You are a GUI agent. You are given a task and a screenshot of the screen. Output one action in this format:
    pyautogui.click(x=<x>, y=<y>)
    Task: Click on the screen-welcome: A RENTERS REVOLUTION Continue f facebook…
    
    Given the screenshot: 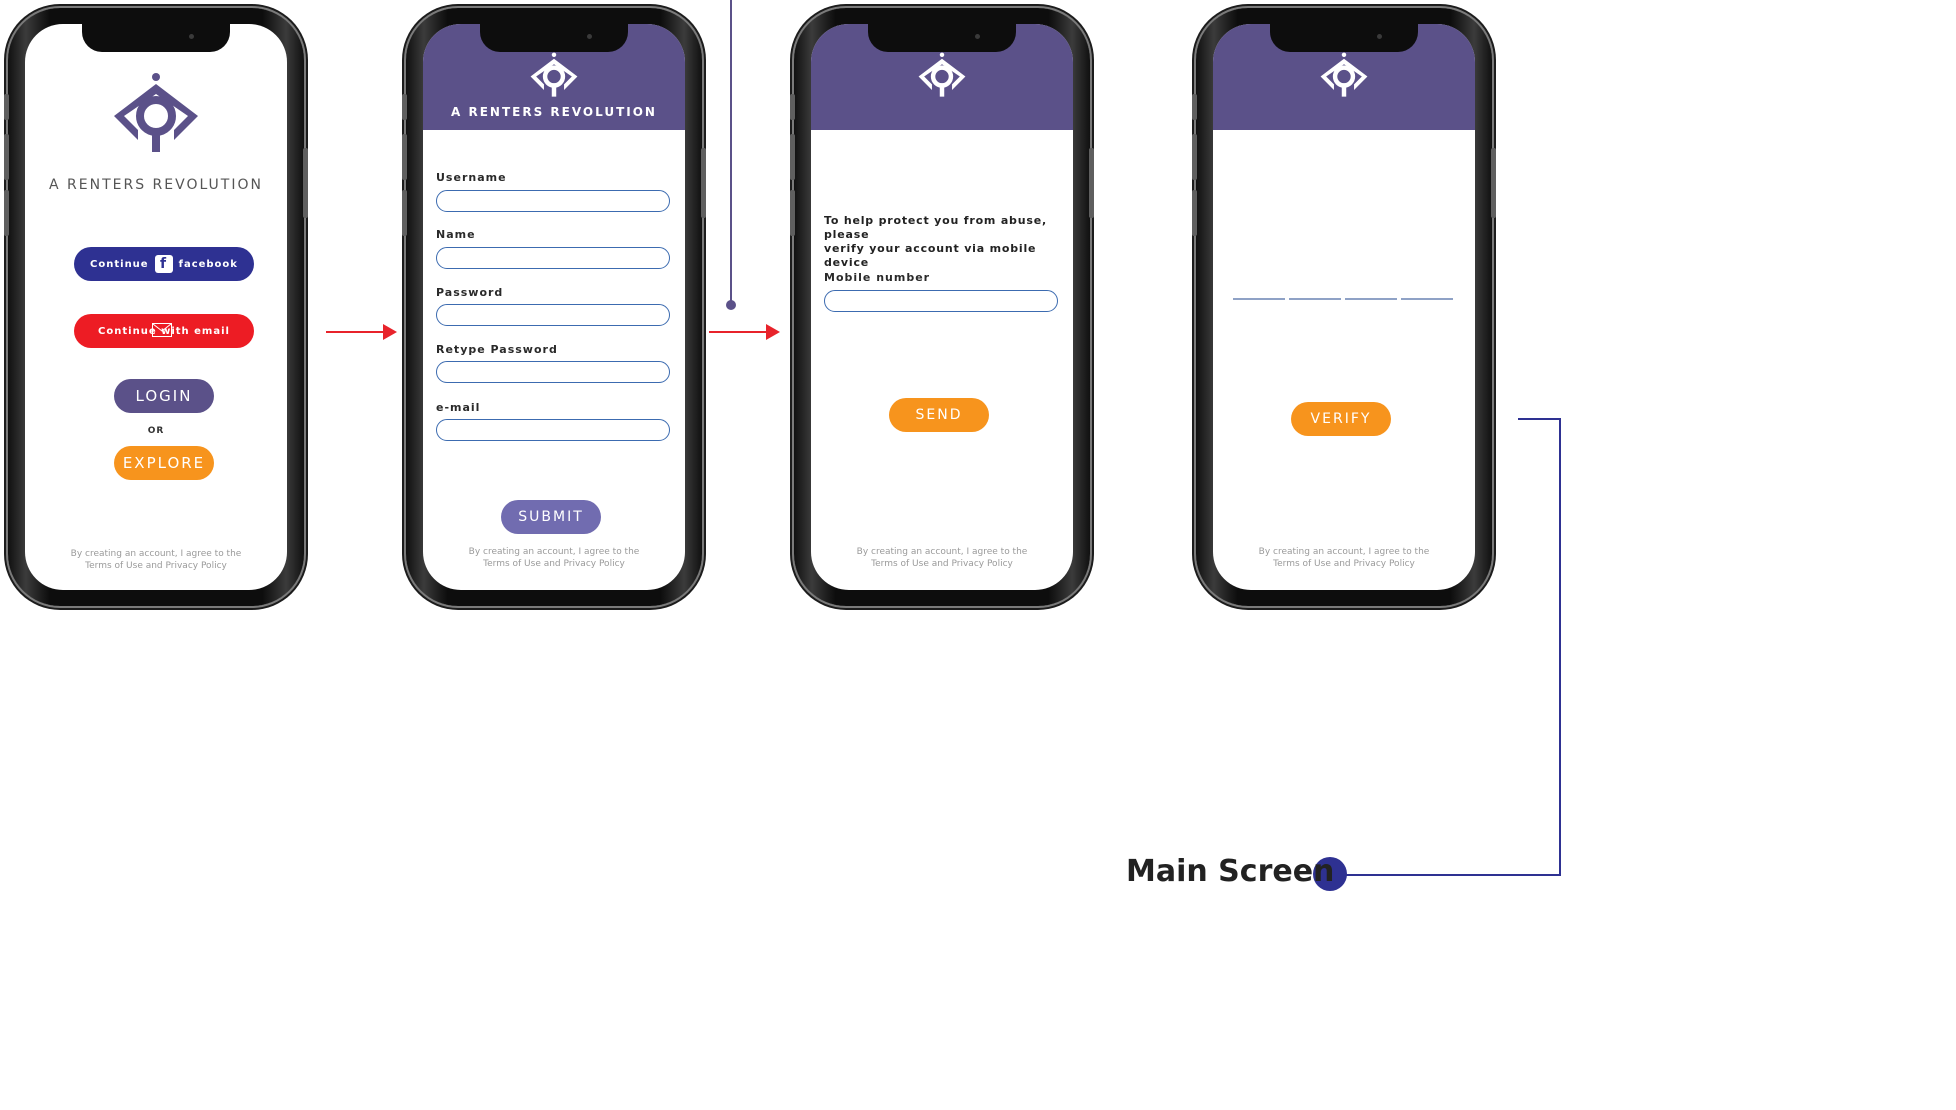 What is the action you would take?
    pyautogui.click(x=156, y=307)
    